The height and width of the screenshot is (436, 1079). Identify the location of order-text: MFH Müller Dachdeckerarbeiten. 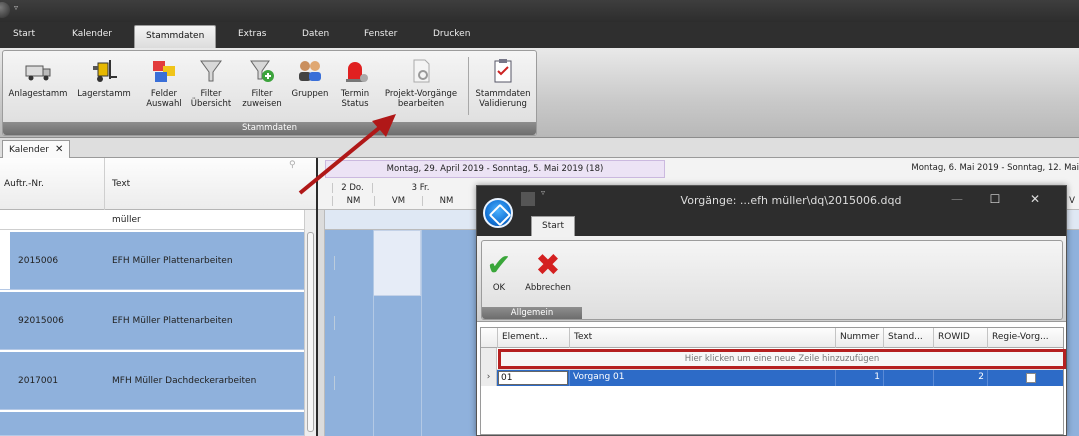
(184, 381).